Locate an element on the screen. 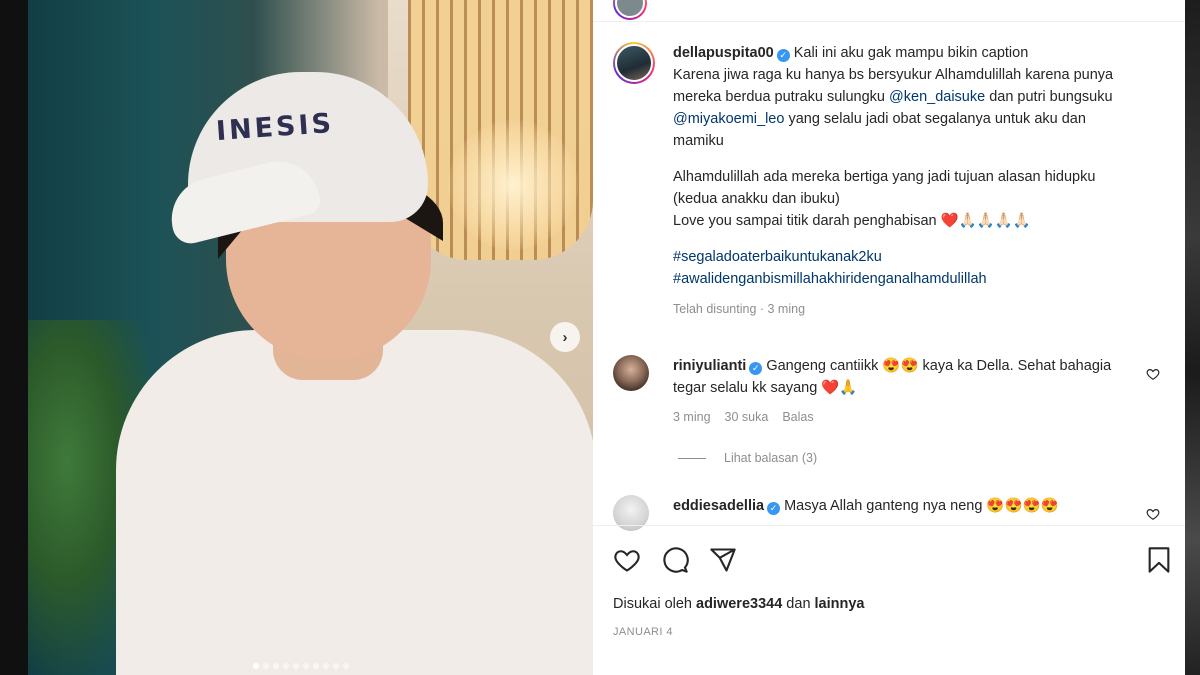 The image size is (1200, 675). caption-line1: Kali ini aku gak mampu bikin caption is located at coordinates (911, 53).